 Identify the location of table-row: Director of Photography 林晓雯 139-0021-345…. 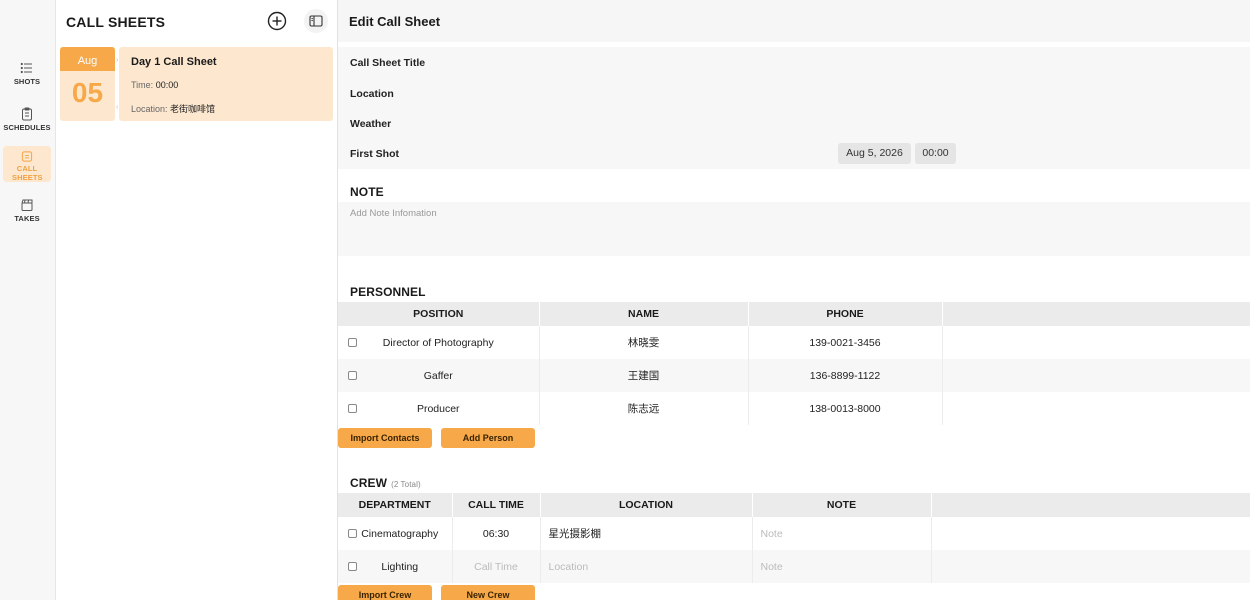
(794, 342).